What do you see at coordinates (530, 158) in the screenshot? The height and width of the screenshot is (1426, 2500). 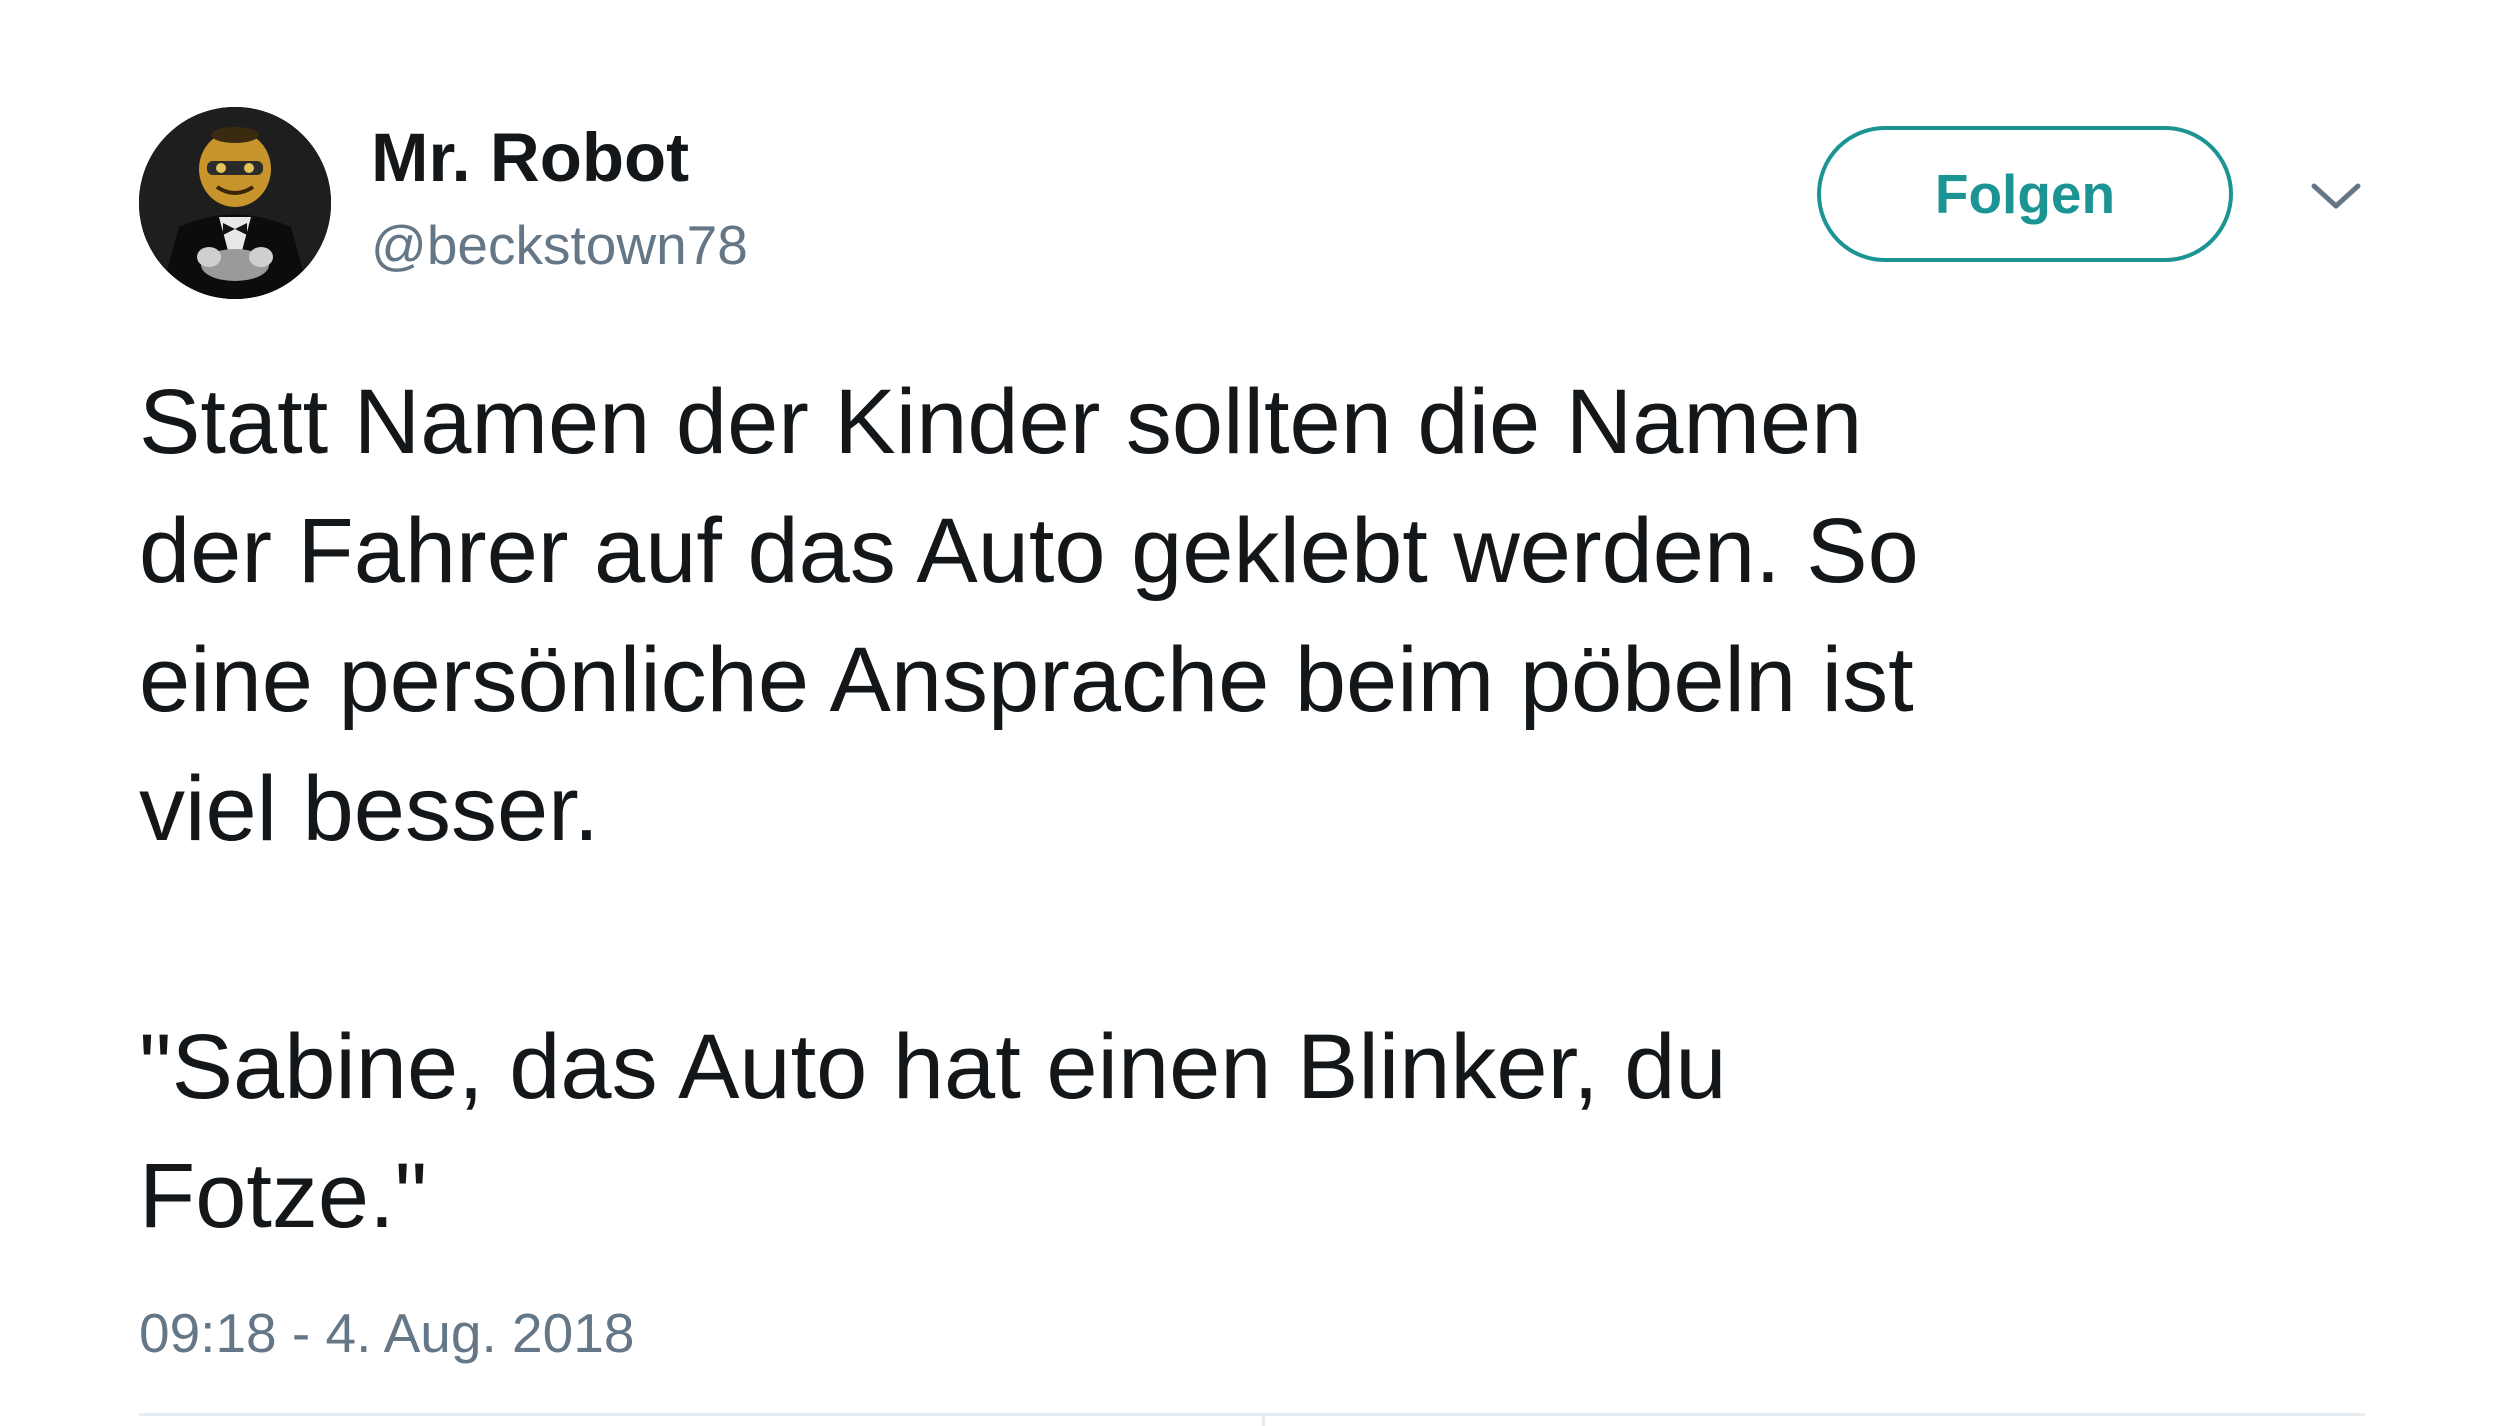 I see `display-name: Mr. Robot` at bounding box center [530, 158].